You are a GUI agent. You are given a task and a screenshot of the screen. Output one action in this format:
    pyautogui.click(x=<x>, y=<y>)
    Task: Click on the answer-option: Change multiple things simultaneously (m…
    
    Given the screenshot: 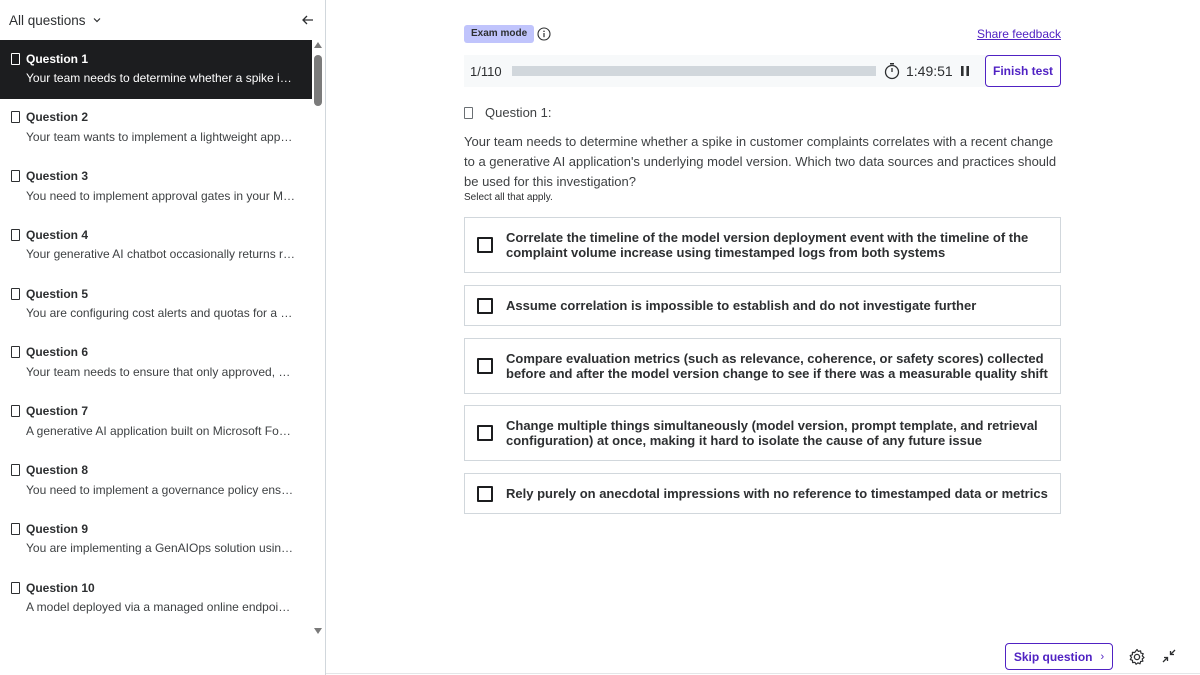 What is the action you would take?
    pyautogui.click(x=762, y=433)
    